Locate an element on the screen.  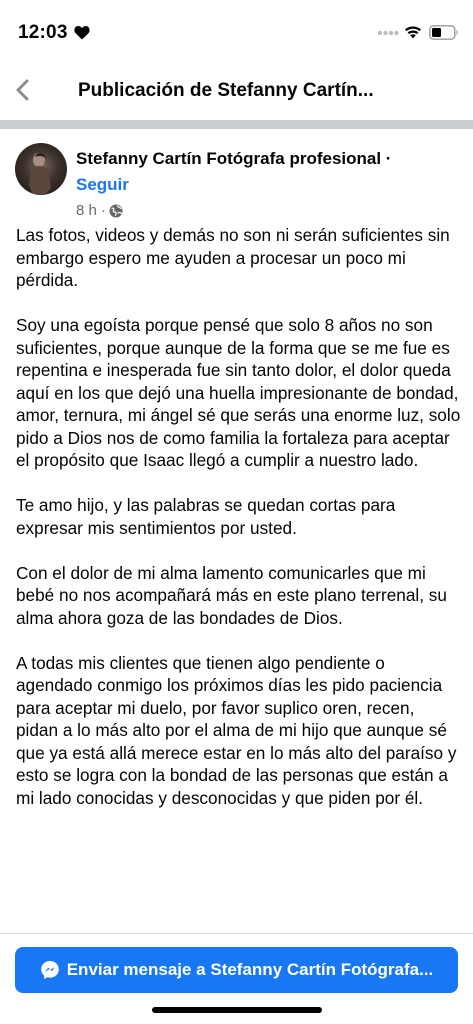
wifi-icon is located at coordinates (413, 32).